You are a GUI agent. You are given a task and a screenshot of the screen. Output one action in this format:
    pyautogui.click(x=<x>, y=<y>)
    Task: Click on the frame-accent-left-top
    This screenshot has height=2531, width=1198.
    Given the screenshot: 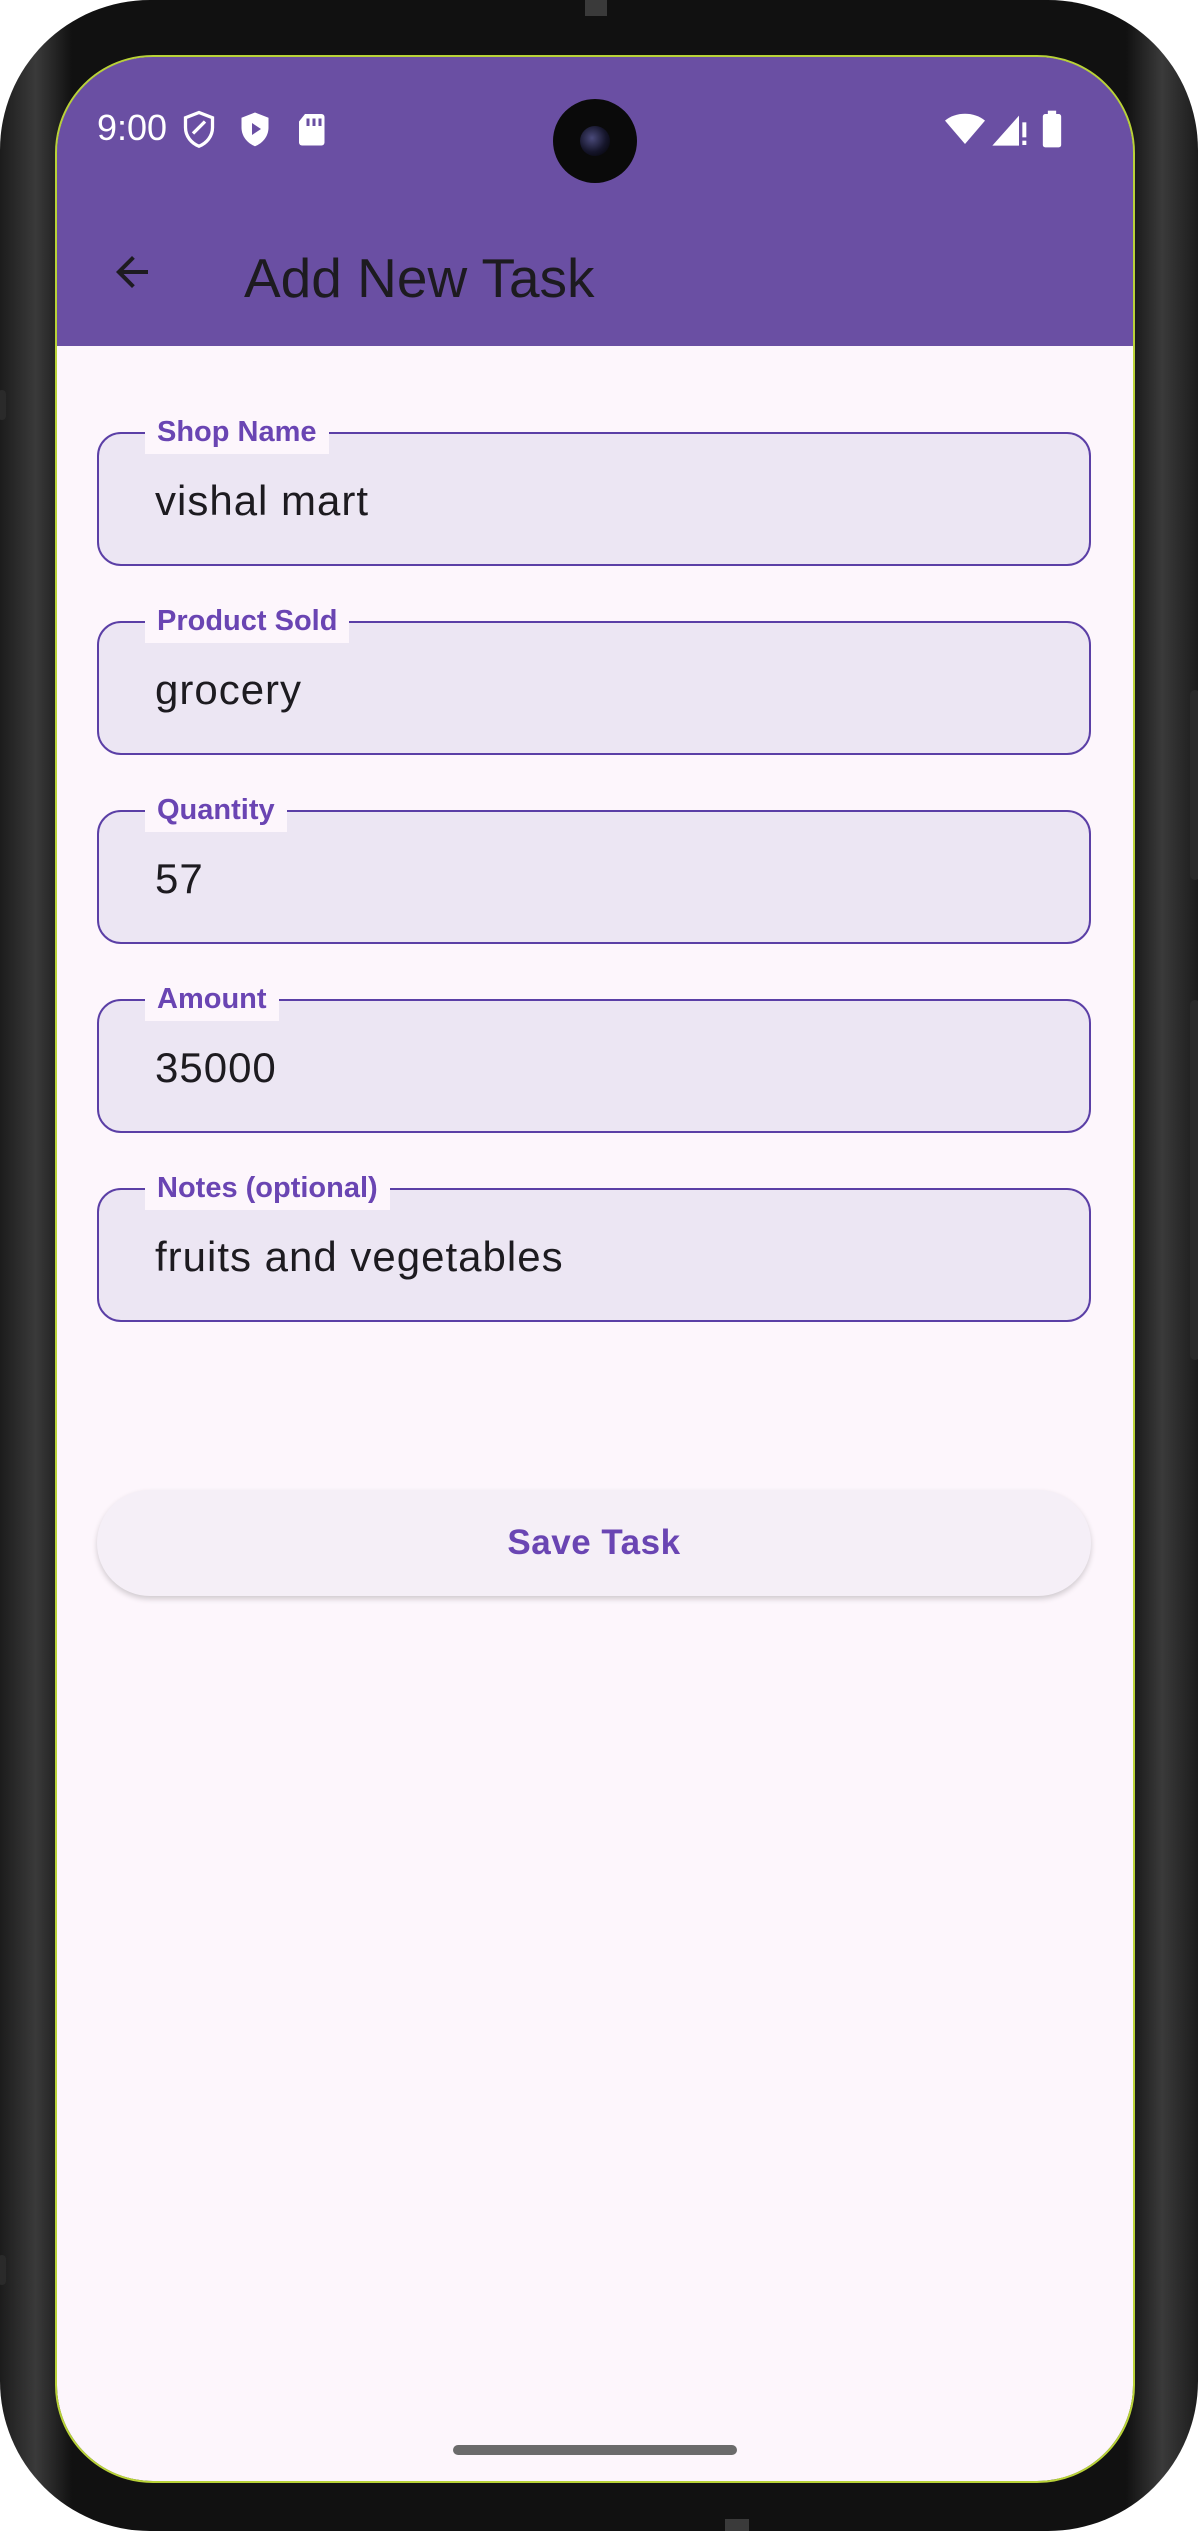 What is the action you would take?
    pyautogui.click(x=3, y=405)
    